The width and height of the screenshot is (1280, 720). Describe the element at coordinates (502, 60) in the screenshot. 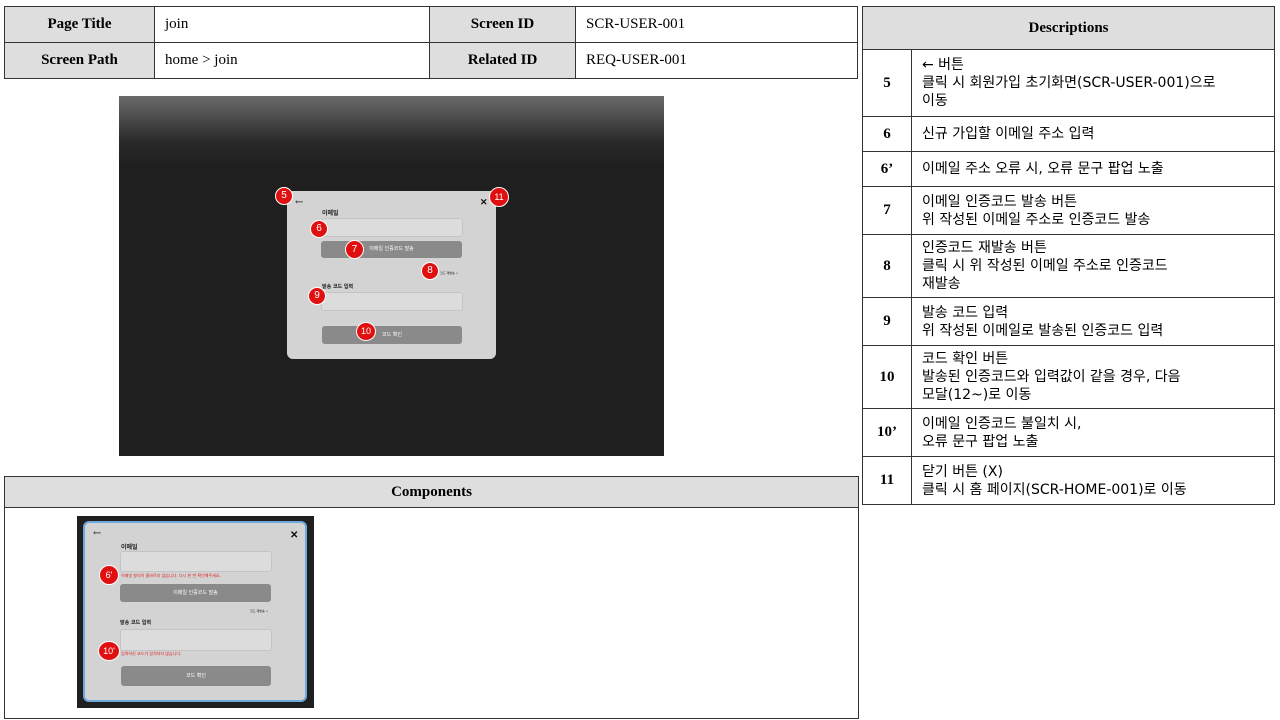

I see `related-id-label: Related ID` at that location.